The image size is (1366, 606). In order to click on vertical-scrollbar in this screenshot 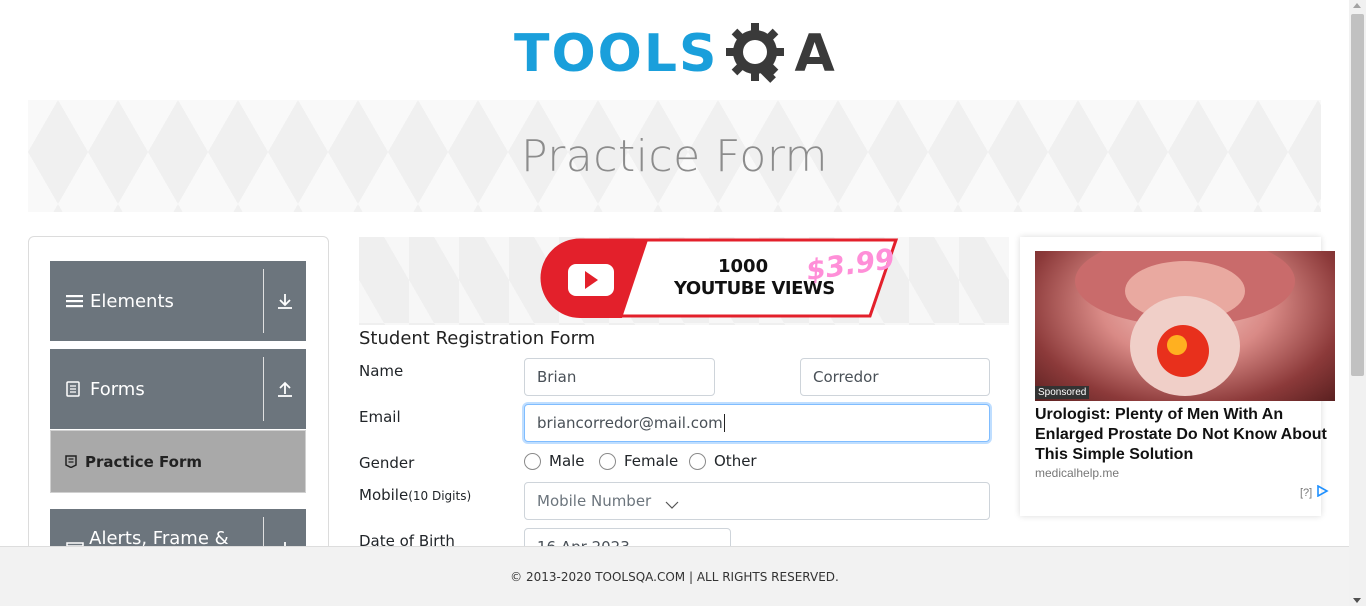, I will do `click(1357, 303)`.